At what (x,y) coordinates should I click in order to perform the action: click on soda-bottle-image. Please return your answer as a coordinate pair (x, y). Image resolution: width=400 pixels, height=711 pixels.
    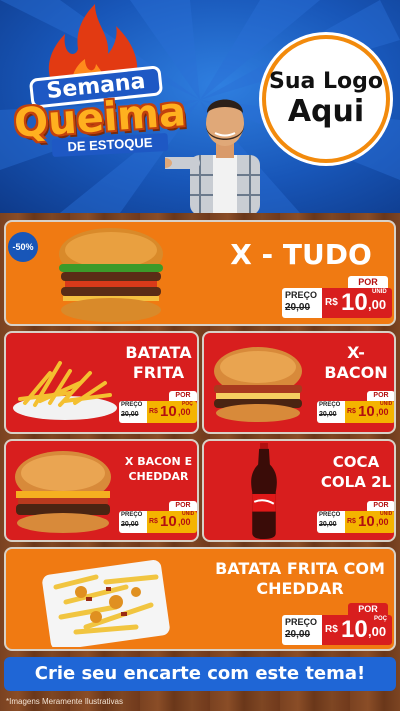
    Looking at the image, I should click on (264, 491).